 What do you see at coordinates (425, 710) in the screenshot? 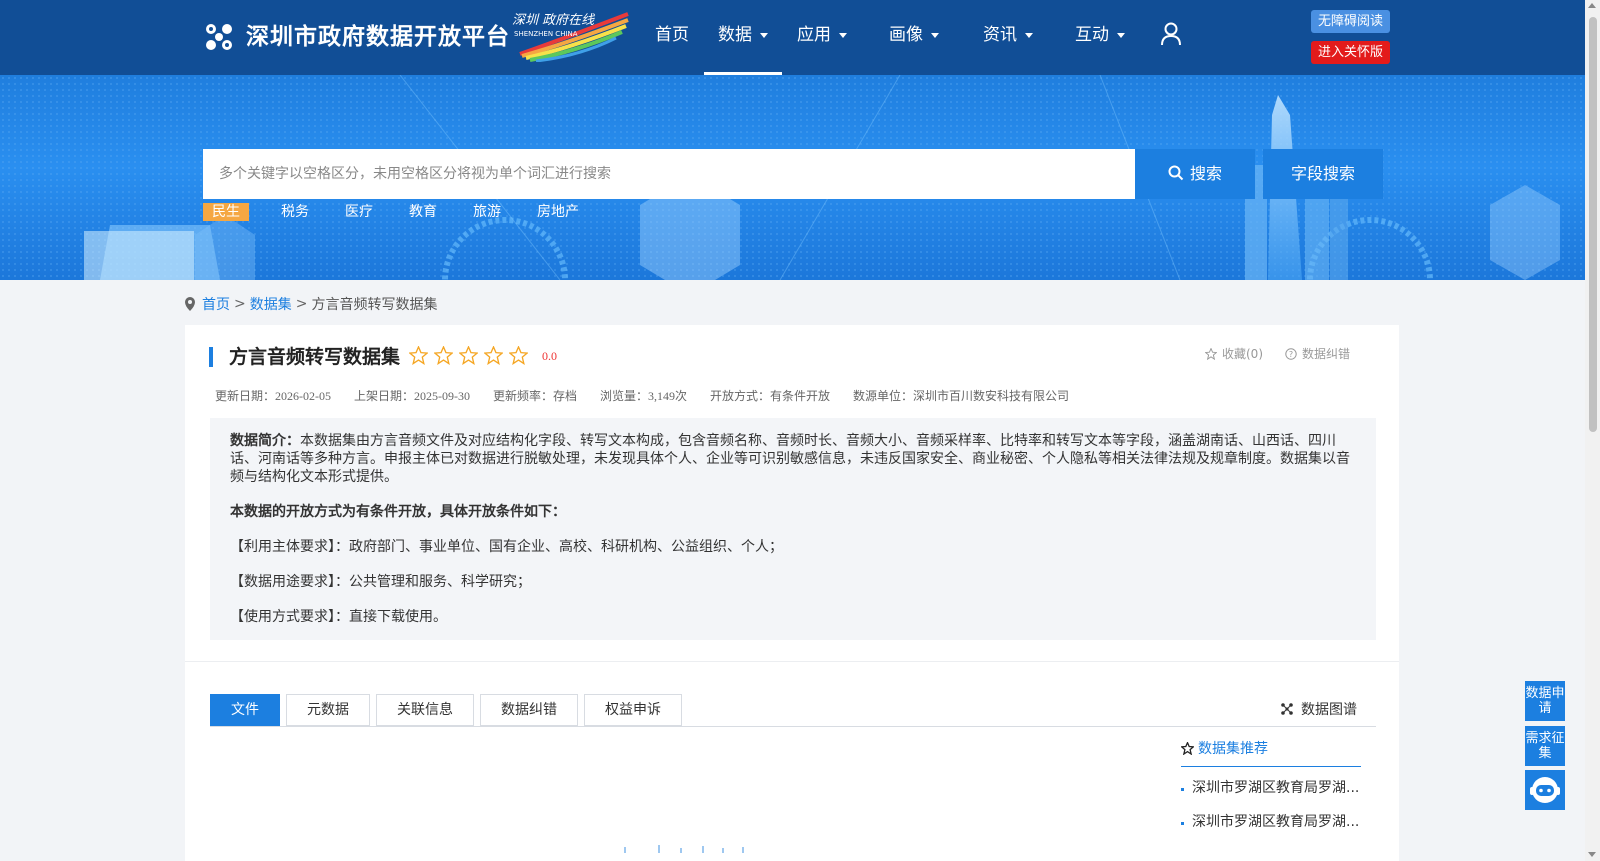
I see `tab-related-info: 关联信息` at bounding box center [425, 710].